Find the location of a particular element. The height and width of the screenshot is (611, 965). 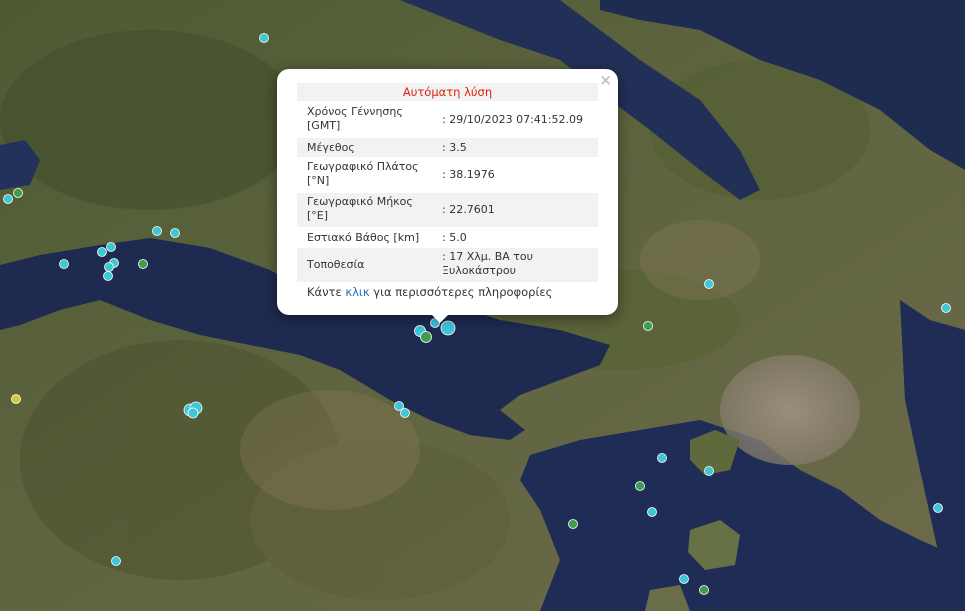

info-row-depth: Εστιακό Βάθος [km] : 5.0 is located at coordinates (447, 237).